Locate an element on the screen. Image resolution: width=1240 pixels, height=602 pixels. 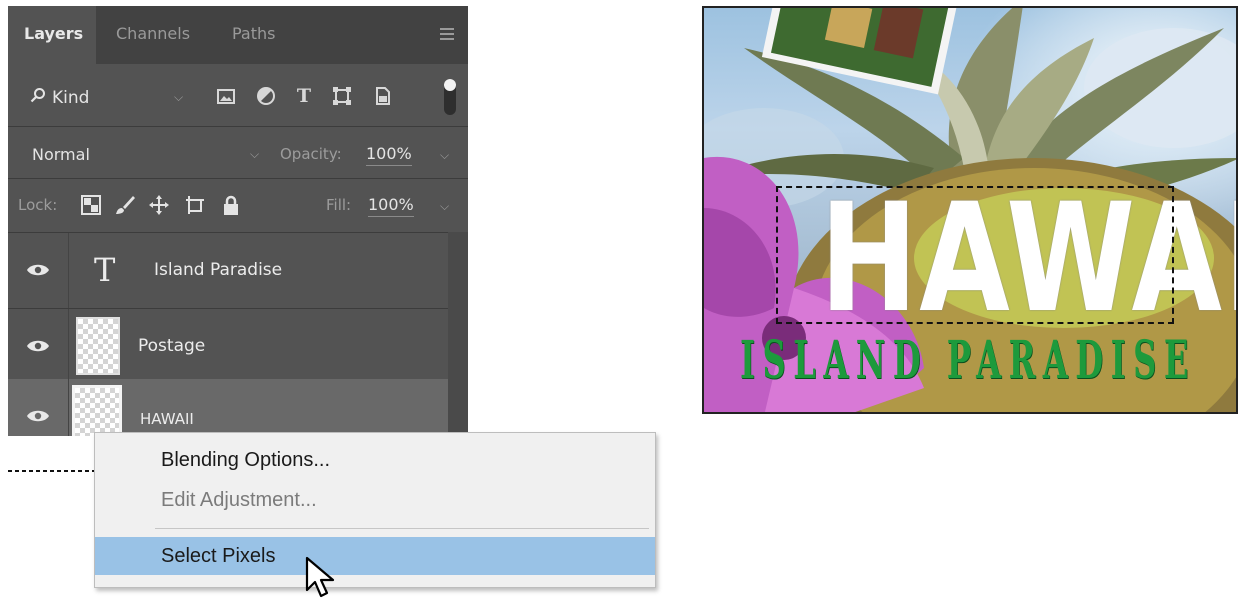
lock-position-icon is located at coordinates (159, 205).